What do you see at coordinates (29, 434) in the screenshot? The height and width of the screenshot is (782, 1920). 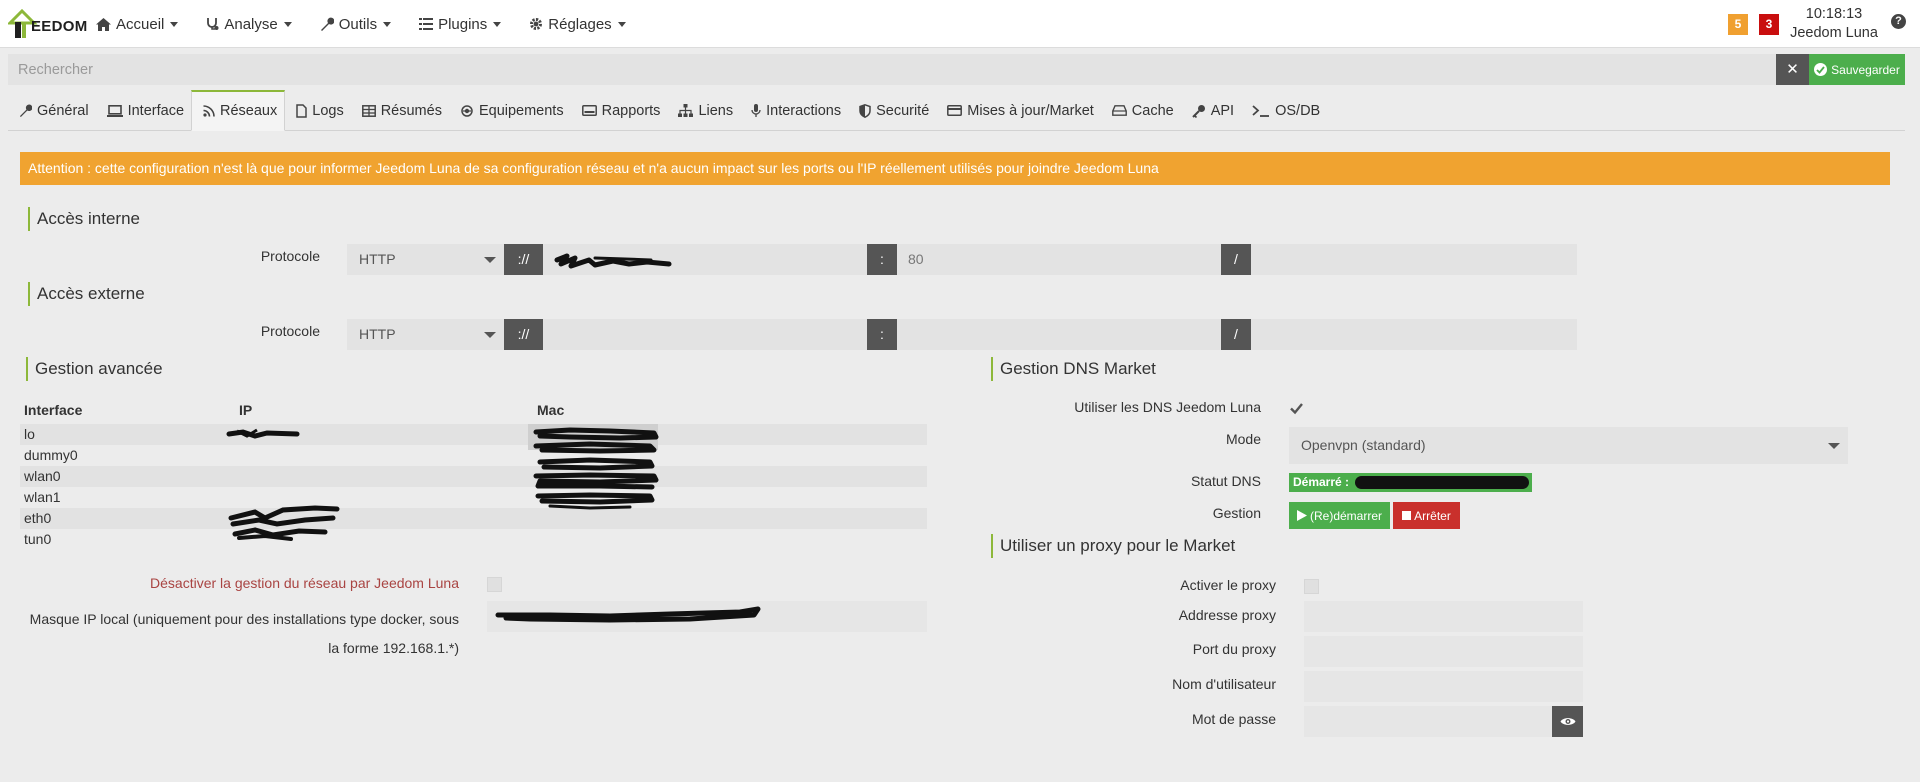 I see `interface-name: lo` at bounding box center [29, 434].